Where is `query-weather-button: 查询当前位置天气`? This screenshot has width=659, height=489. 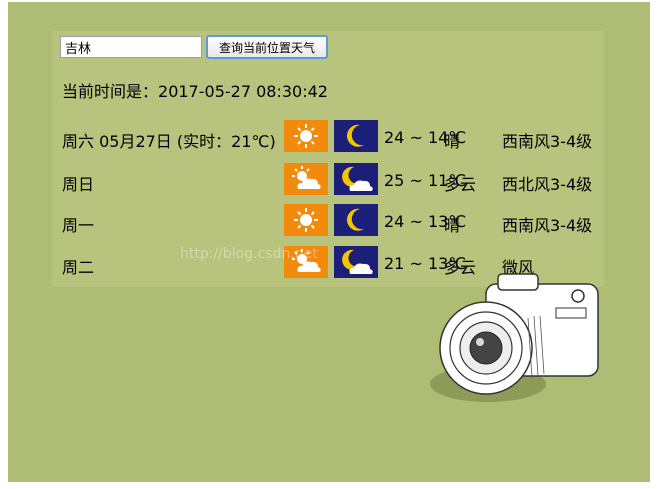
query-weather-button: 查询当前位置天气 is located at coordinates (267, 47).